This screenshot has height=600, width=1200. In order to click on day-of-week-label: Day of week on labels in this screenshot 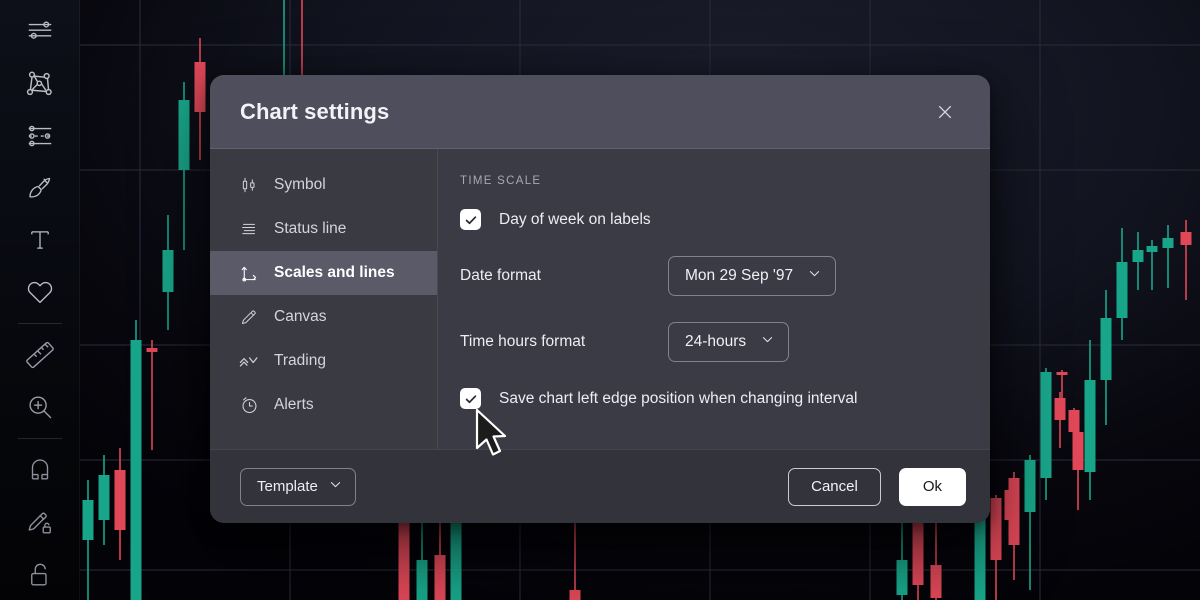, I will do `click(575, 219)`.